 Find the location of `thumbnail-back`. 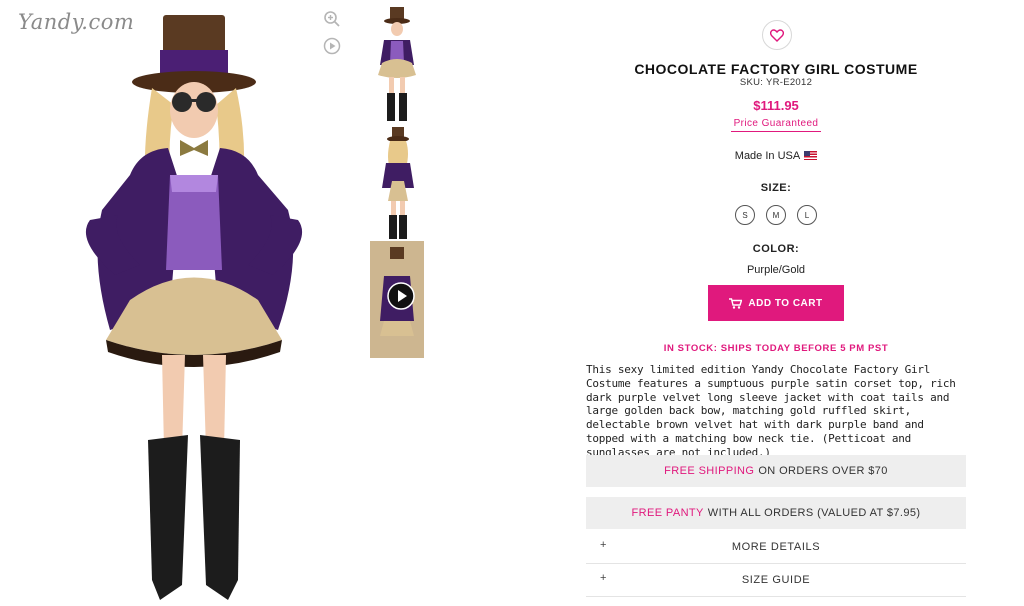

thumbnail-back is located at coordinates (397, 181).